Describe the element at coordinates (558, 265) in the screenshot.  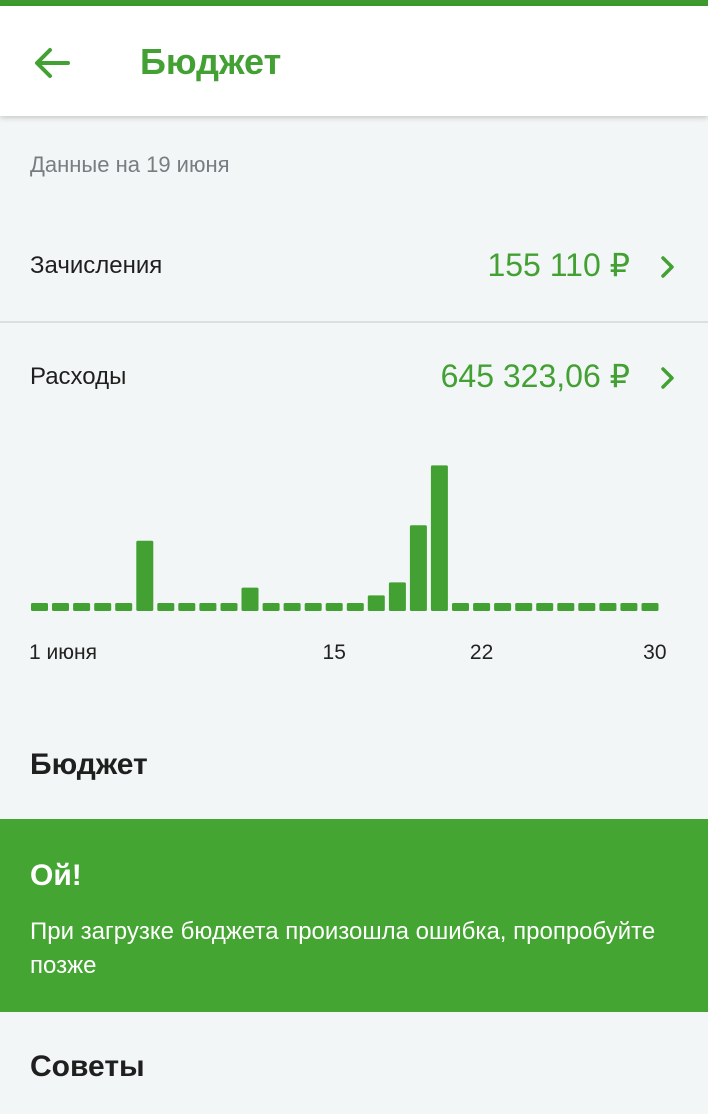
I see `income-value: 155 110 ₽` at that location.